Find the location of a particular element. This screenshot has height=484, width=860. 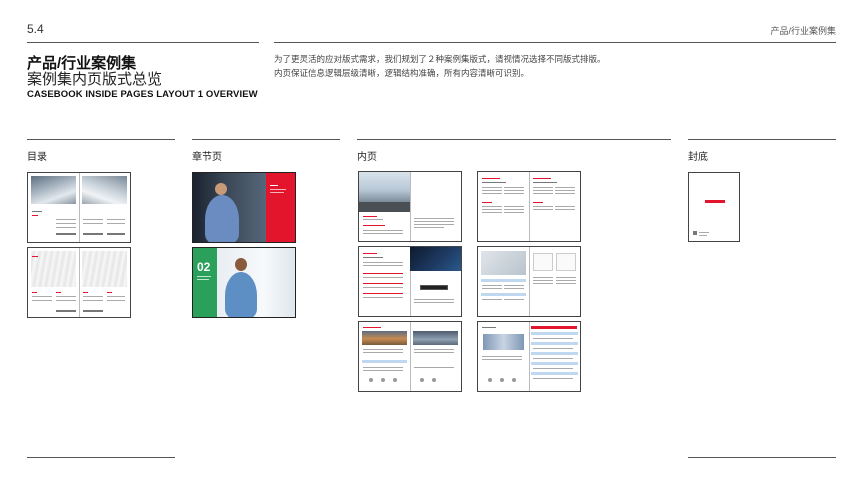

description-line-2: 内页保证信息逻辑层级清晰，逻辑结构准确，所有内容清晰可识别。 is located at coordinates (402, 73).